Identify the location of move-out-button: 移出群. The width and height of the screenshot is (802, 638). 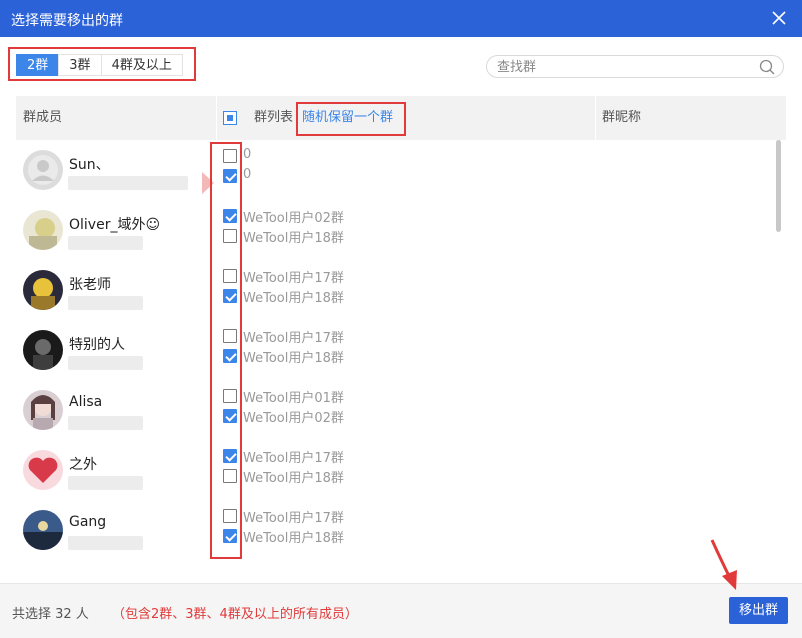
(758, 610).